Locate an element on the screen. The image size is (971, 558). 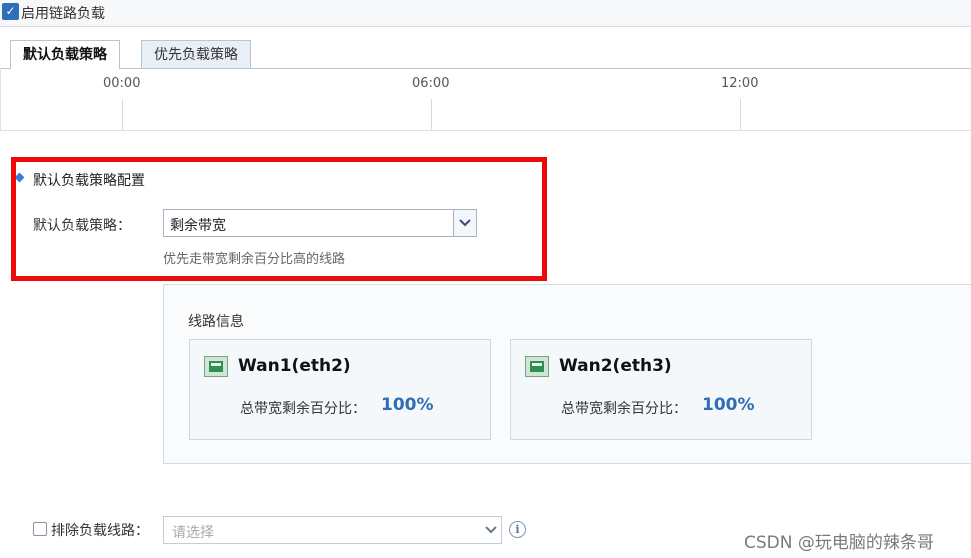
exclude-lines-placeholder: 请选择 is located at coordinates (193, 533).